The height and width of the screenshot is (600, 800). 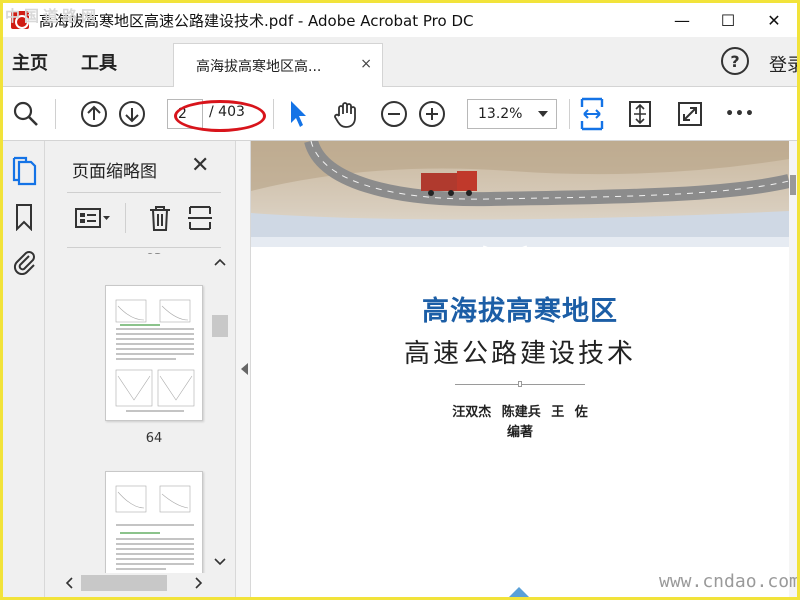 What do you see at coordinates (298, 114) in the screenshot?
I see `select-pointer-icon` at bounding box center [298, 114].